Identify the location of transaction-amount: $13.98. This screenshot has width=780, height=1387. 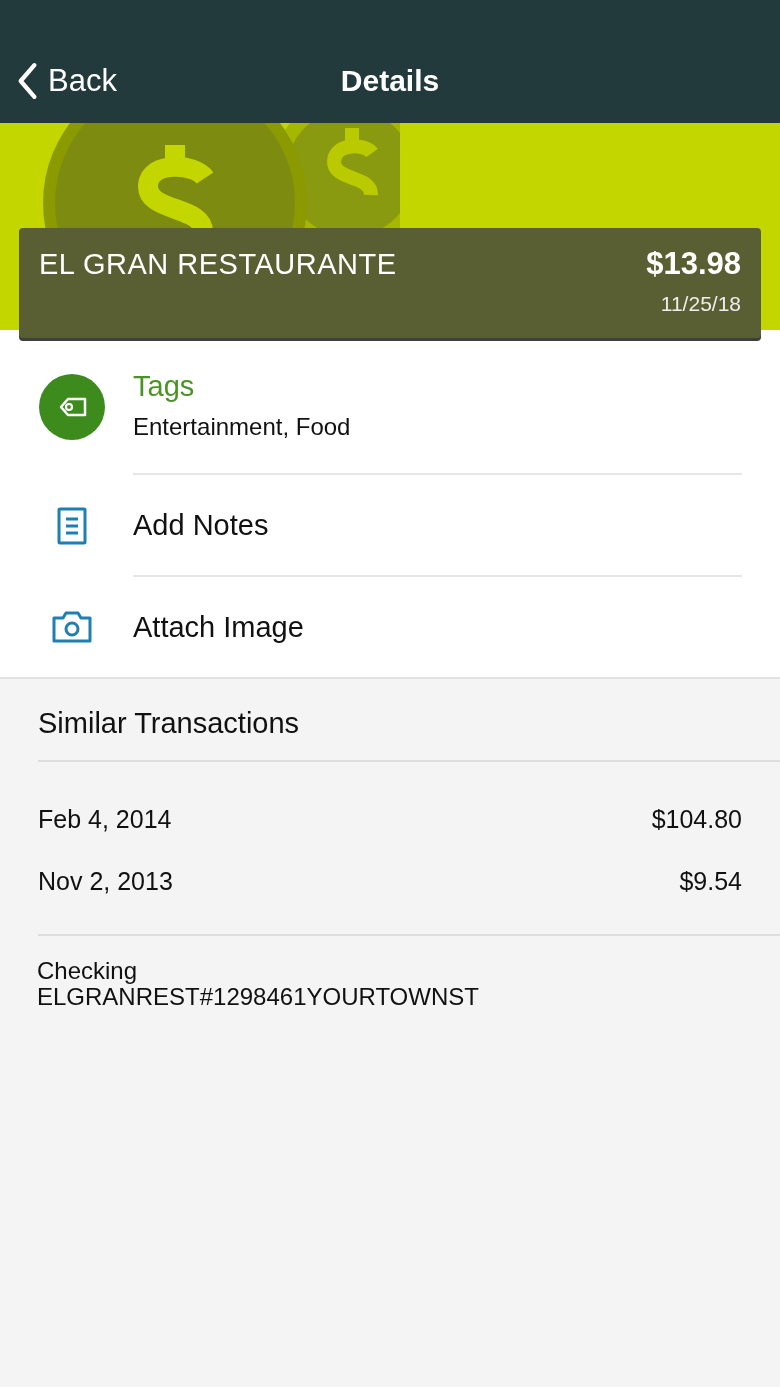
(693, 264).